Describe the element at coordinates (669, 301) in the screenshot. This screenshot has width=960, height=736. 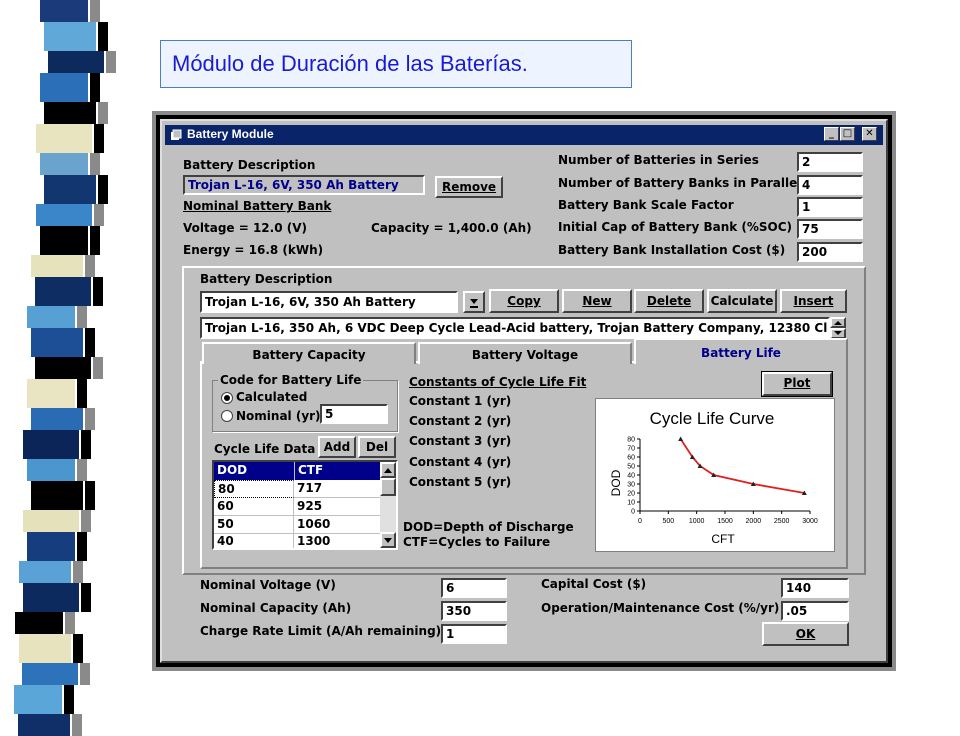
I see `delete-button: Delete` at that location.